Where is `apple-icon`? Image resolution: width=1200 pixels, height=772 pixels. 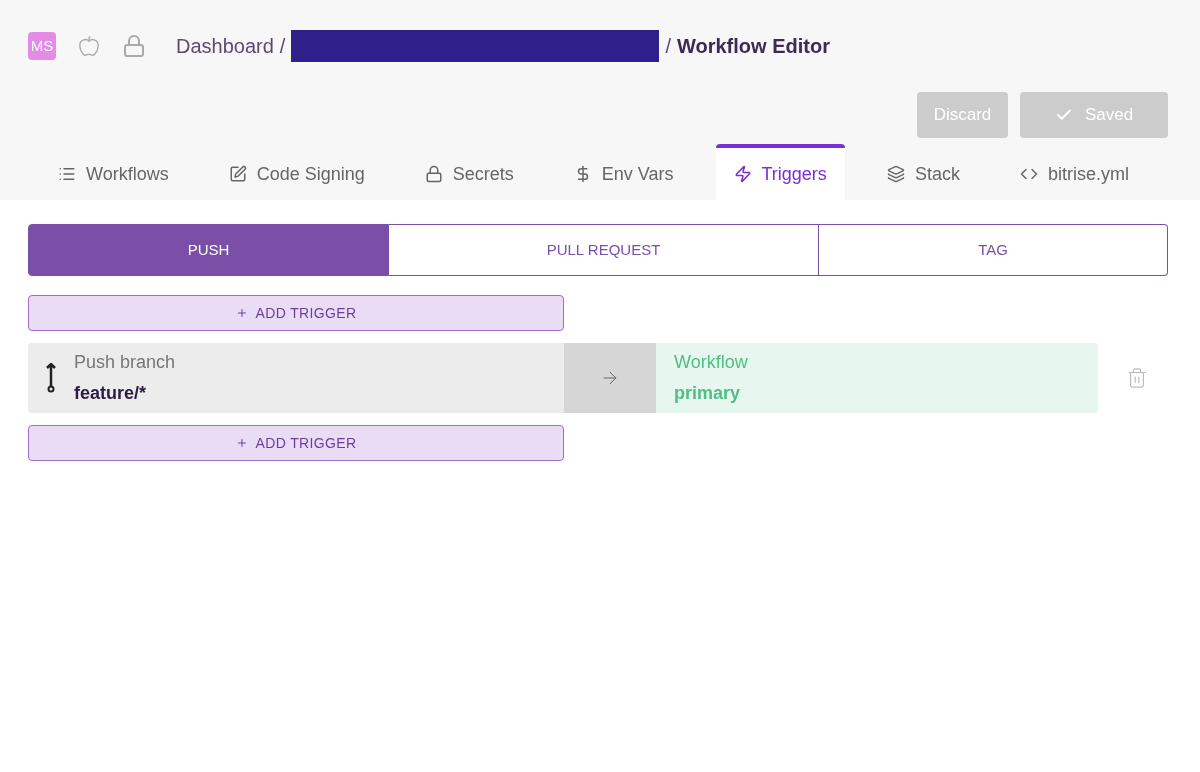
apple-icon is located at coordinates (89, 46).